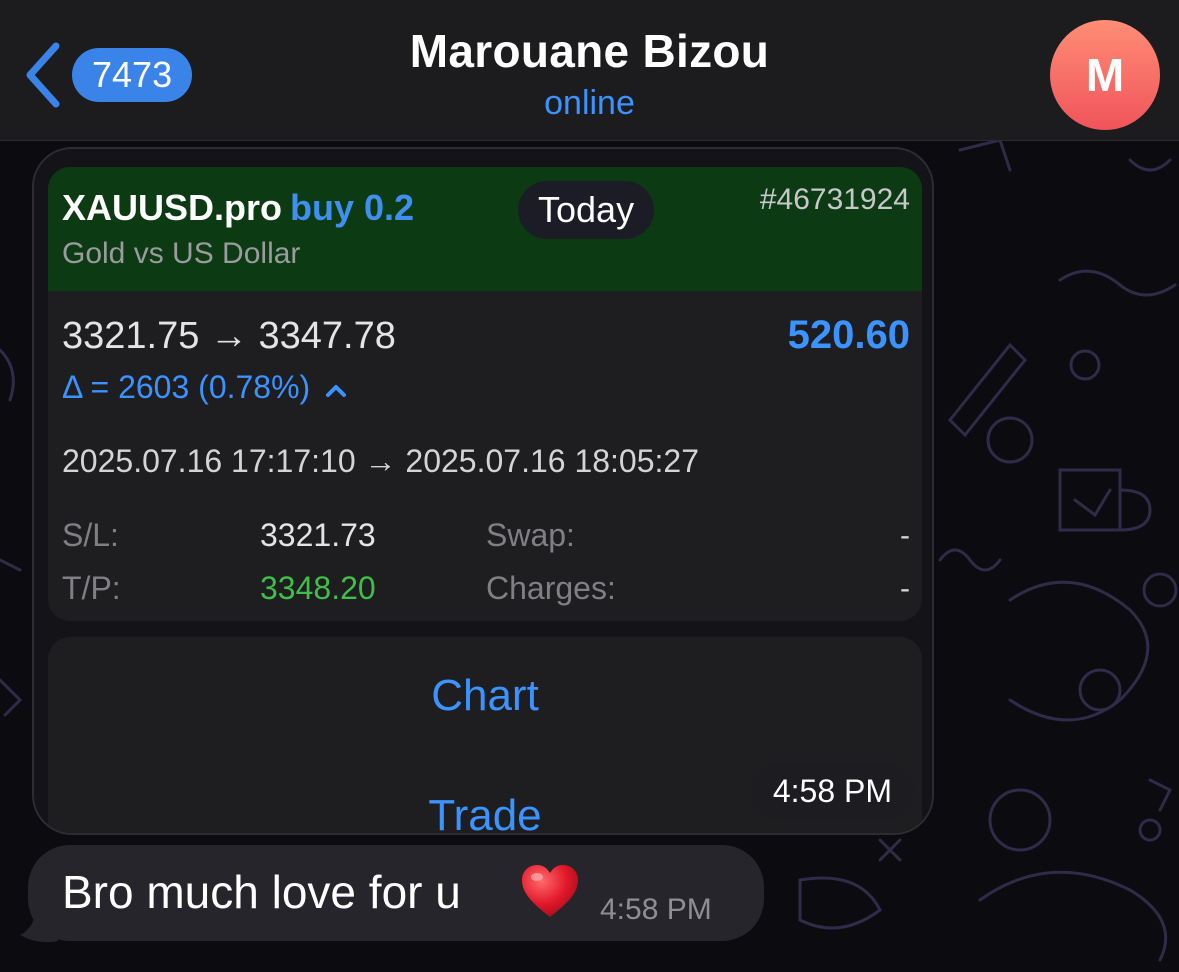 The width and height of the screenshot is (1179, 972). Describe the element at coordinates (530, 535) in the screenshot. I see `swap-label: Swap:` at that location.